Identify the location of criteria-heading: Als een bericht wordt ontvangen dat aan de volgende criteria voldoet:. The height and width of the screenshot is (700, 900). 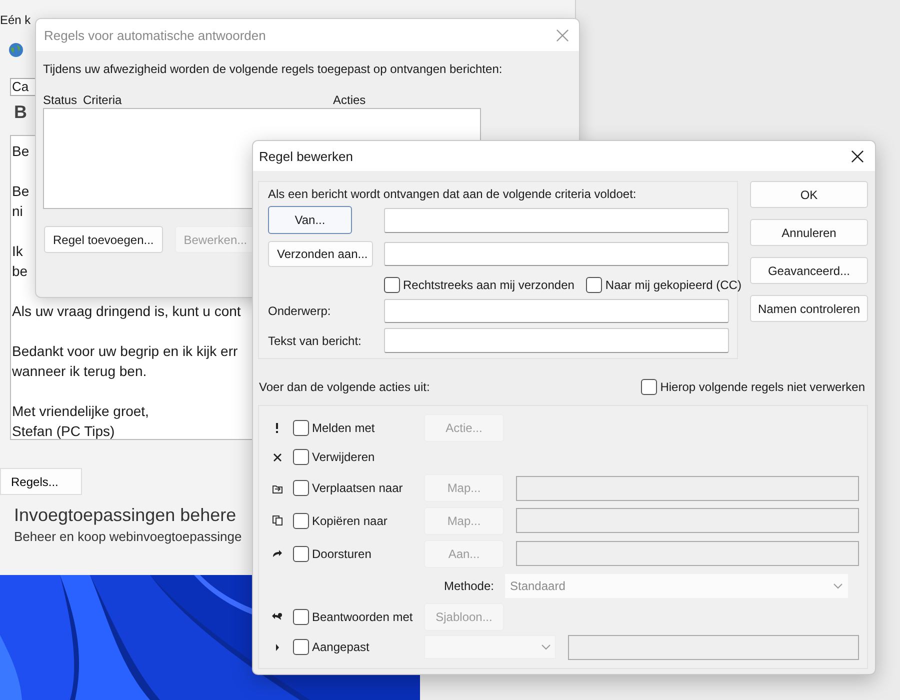
(453, 194).